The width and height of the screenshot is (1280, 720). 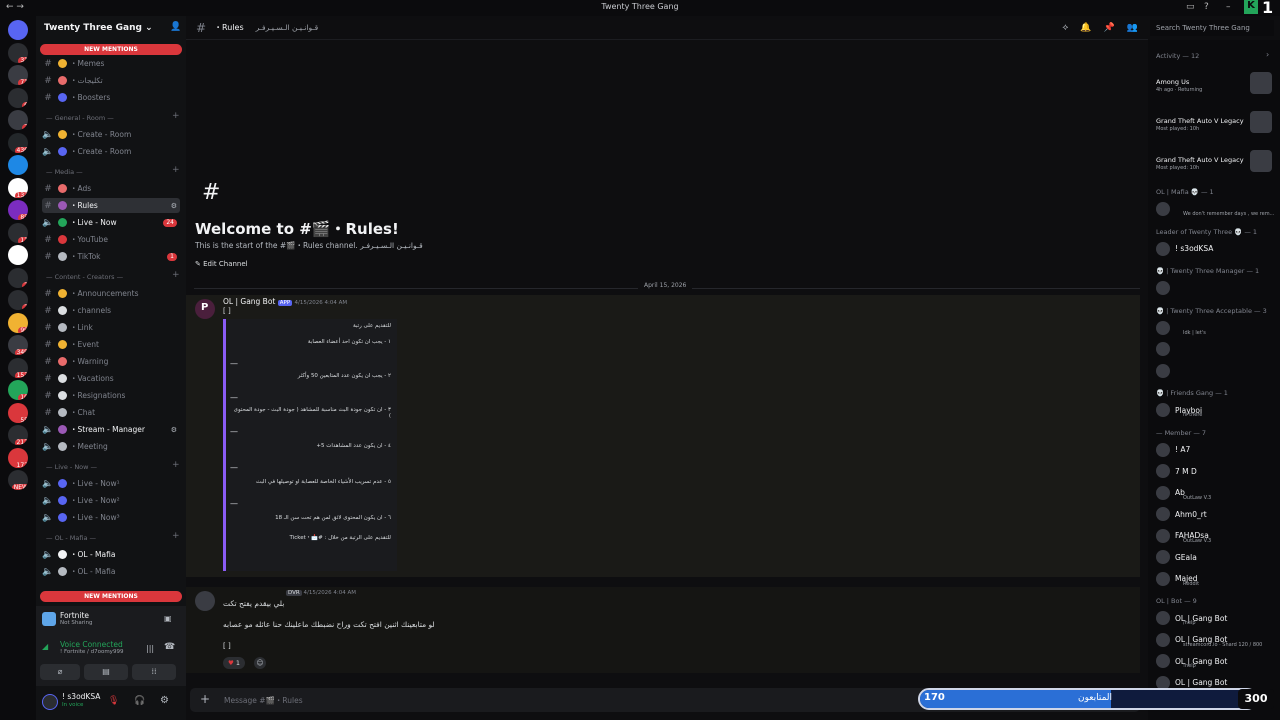 What do you see at coordinates (111, 395) in the screenshot?
I see `channel-item: # ・Resignations` at bounding box center [111, 395].